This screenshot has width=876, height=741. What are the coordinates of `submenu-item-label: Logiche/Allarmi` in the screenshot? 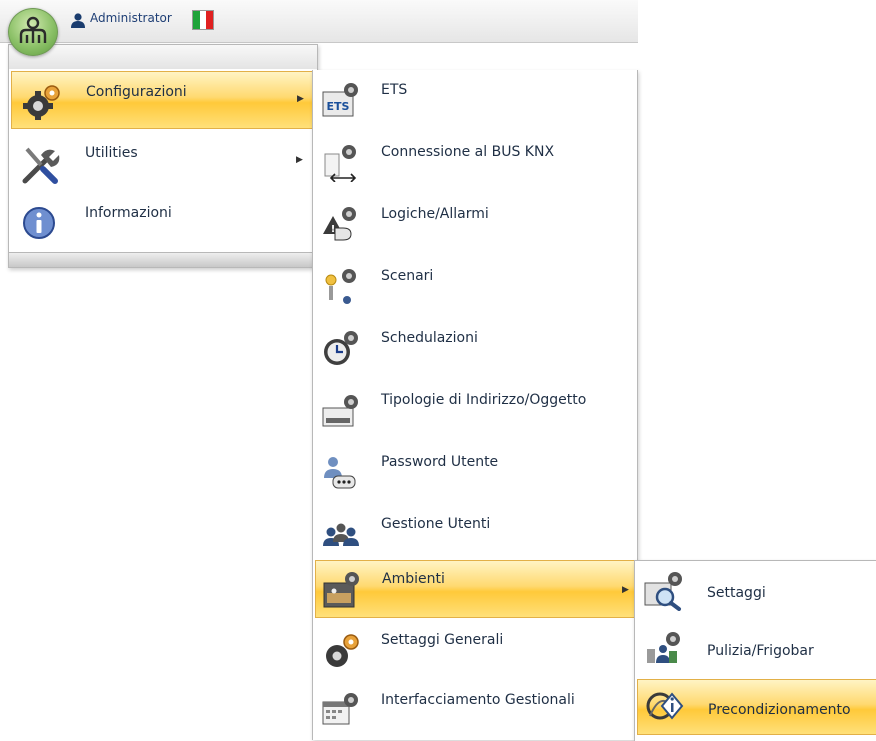 It's located at (435, 214).